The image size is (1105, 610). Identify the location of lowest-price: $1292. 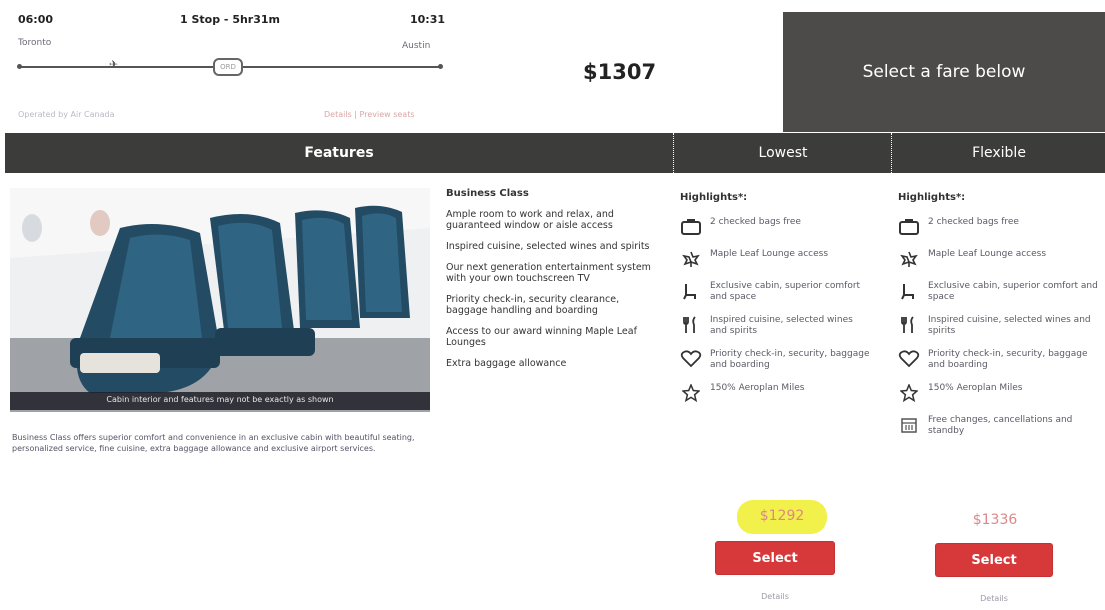
(782, 516).